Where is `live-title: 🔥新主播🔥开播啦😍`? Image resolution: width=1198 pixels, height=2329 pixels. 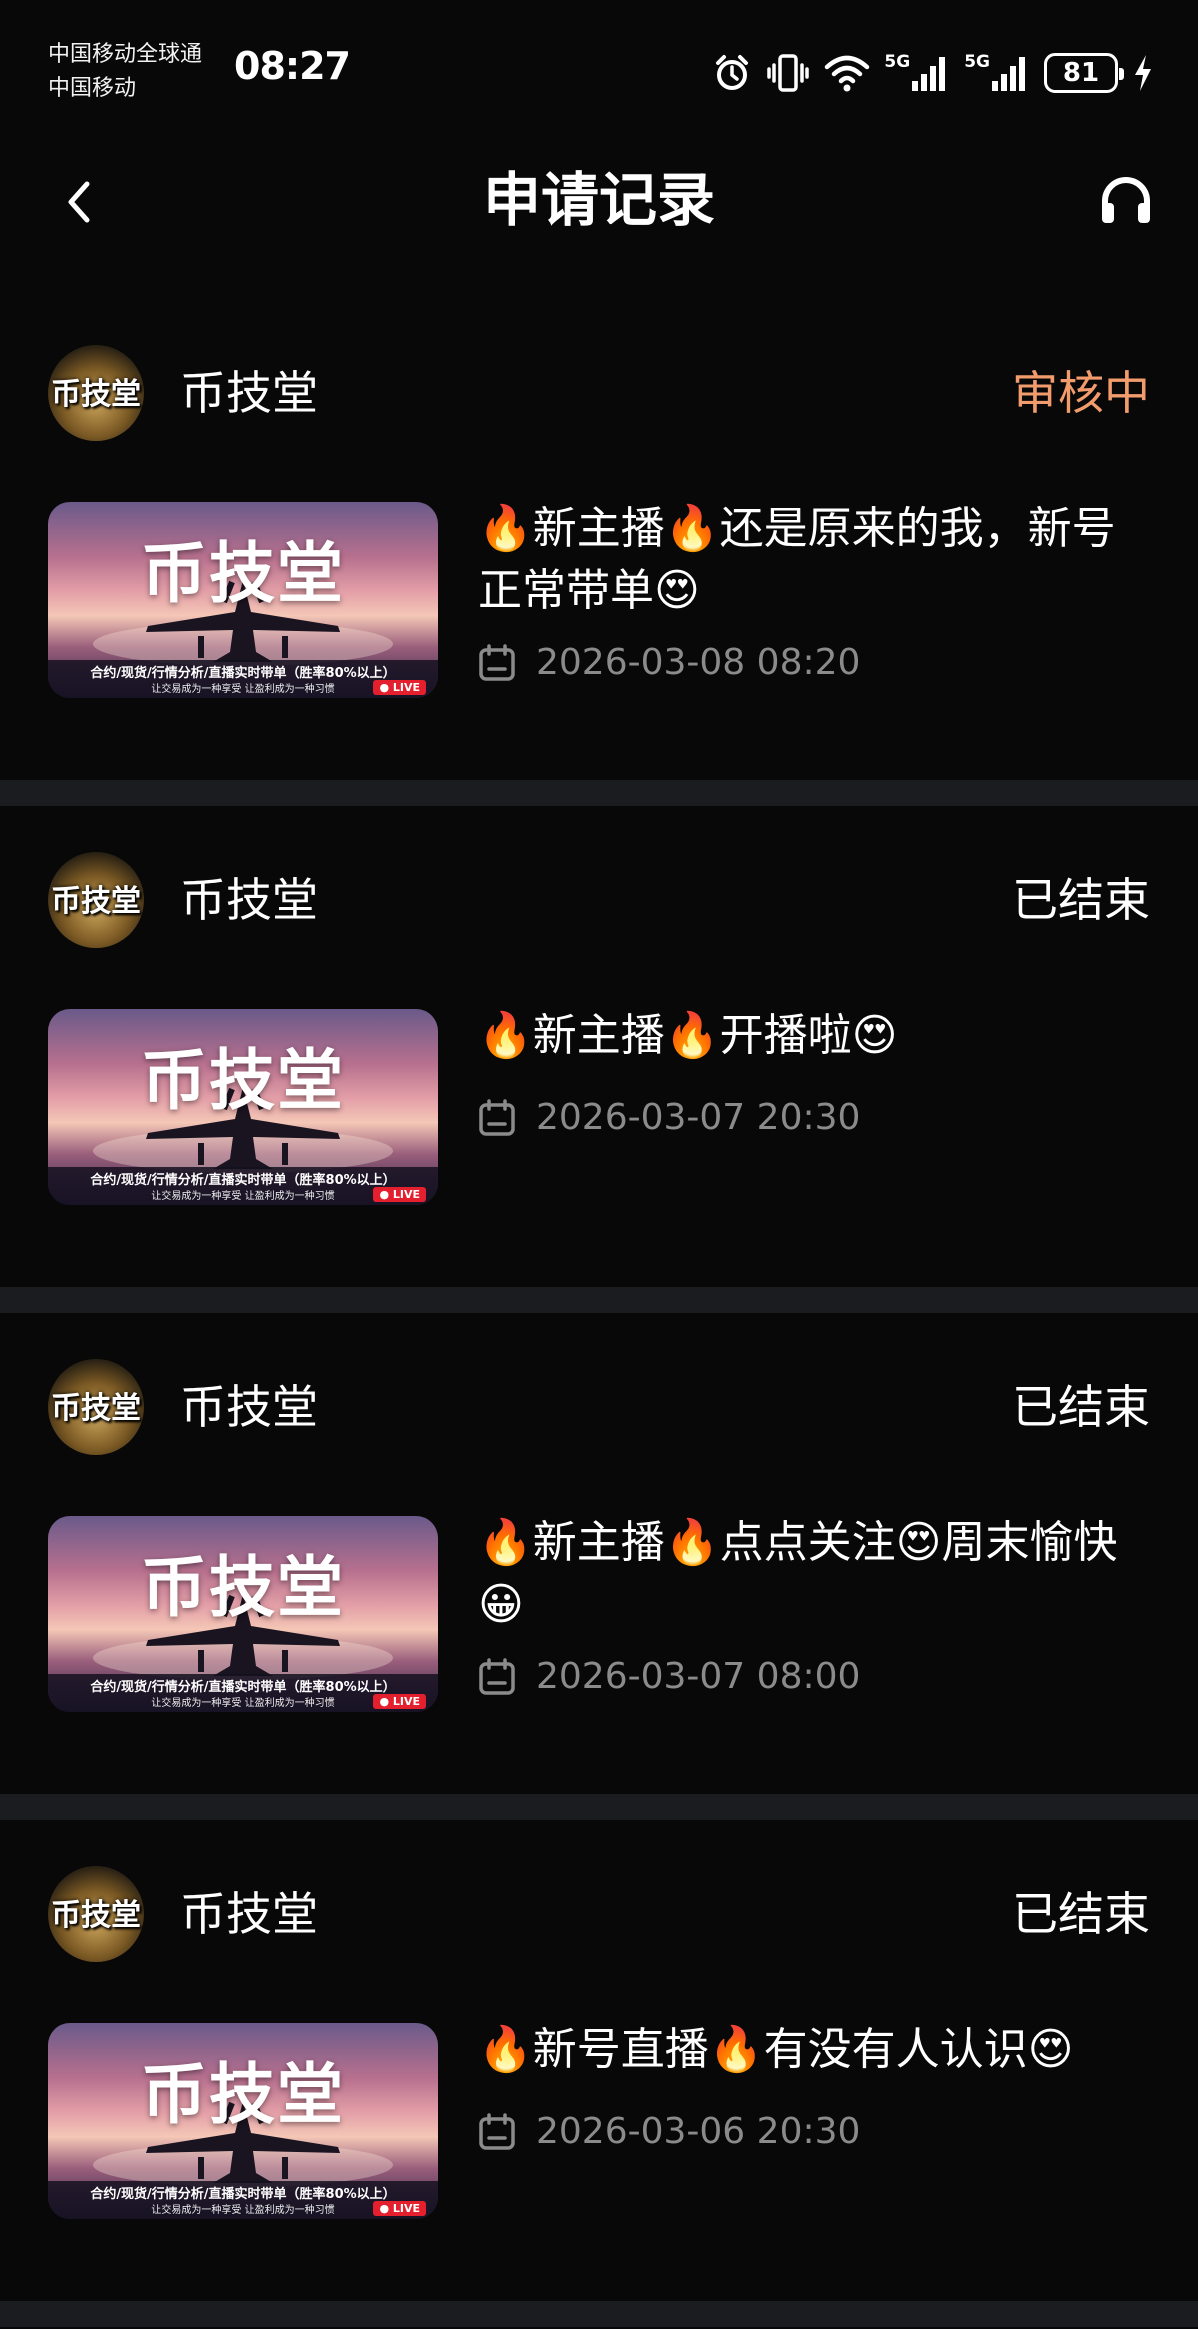
live-title: 🔥新主播🔥开播啦😍 is located at coordinates (818, 1036).